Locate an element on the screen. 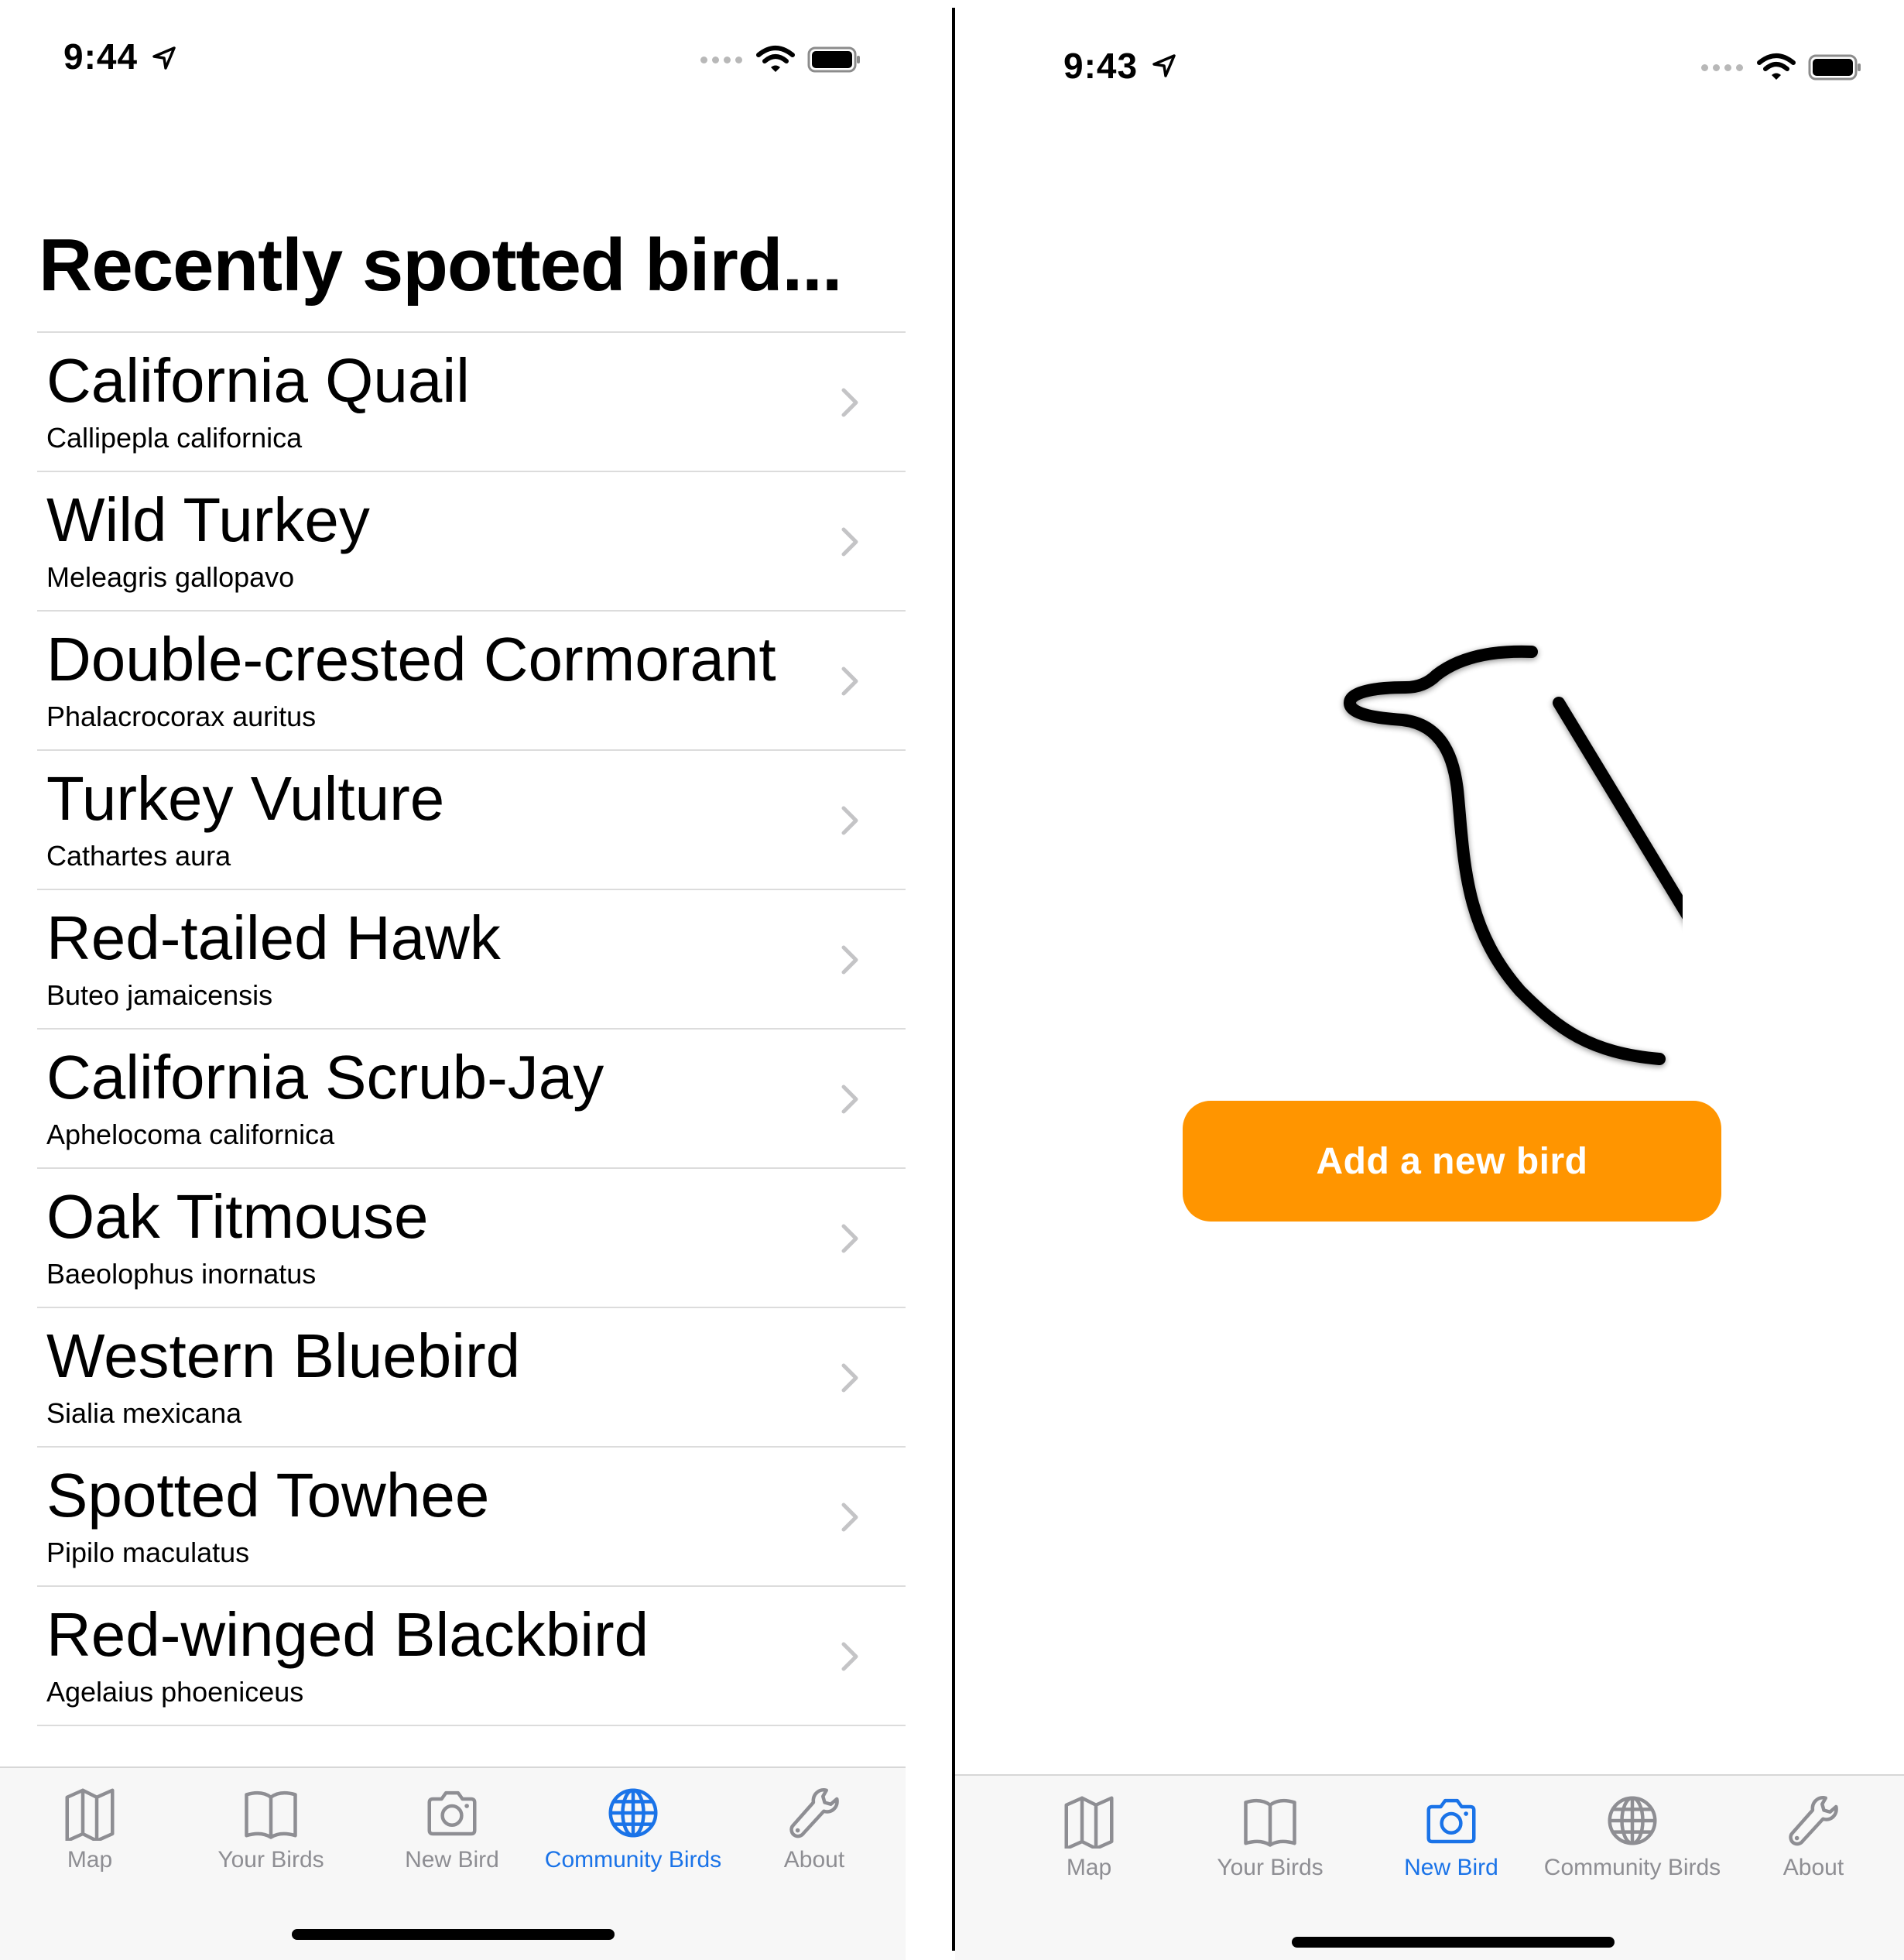 Image resolution: width=1904 pixels, height=1960 pixels. bird-common-name: Western Bluebird is located at coordinates (283, 1355).